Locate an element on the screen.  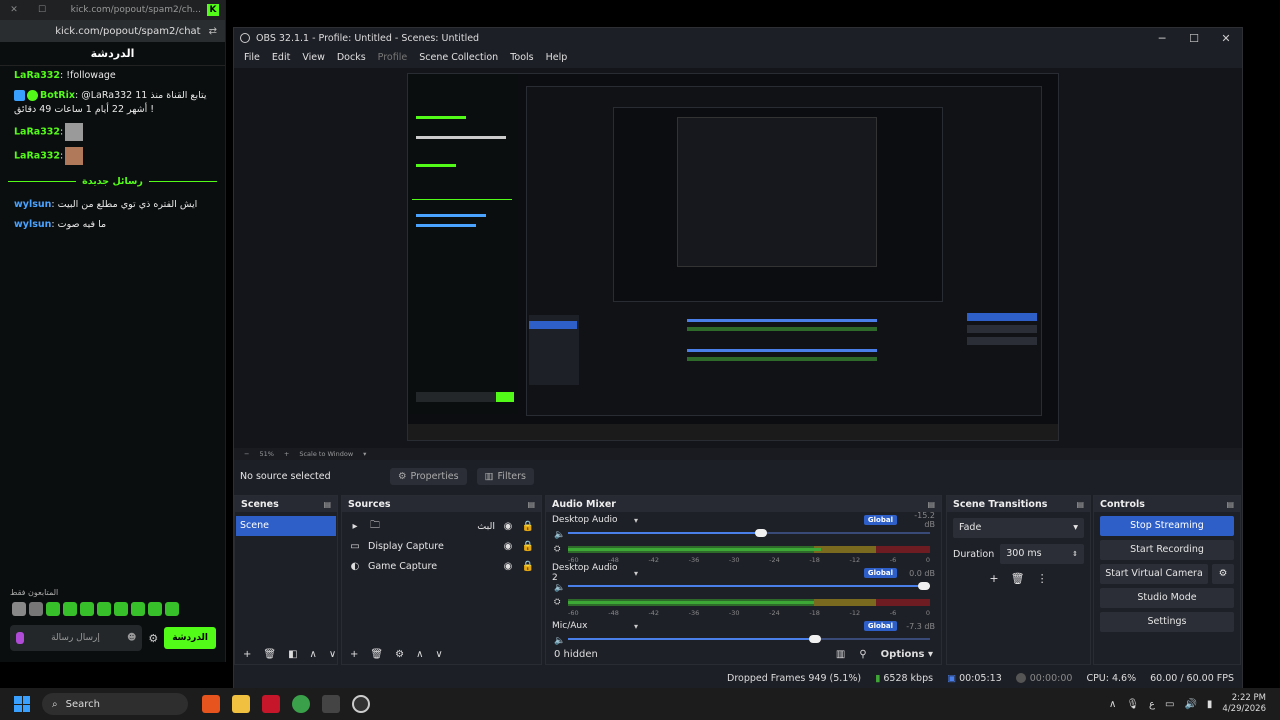
battery-icon: ▮ is located at coordinates (1210, 704).